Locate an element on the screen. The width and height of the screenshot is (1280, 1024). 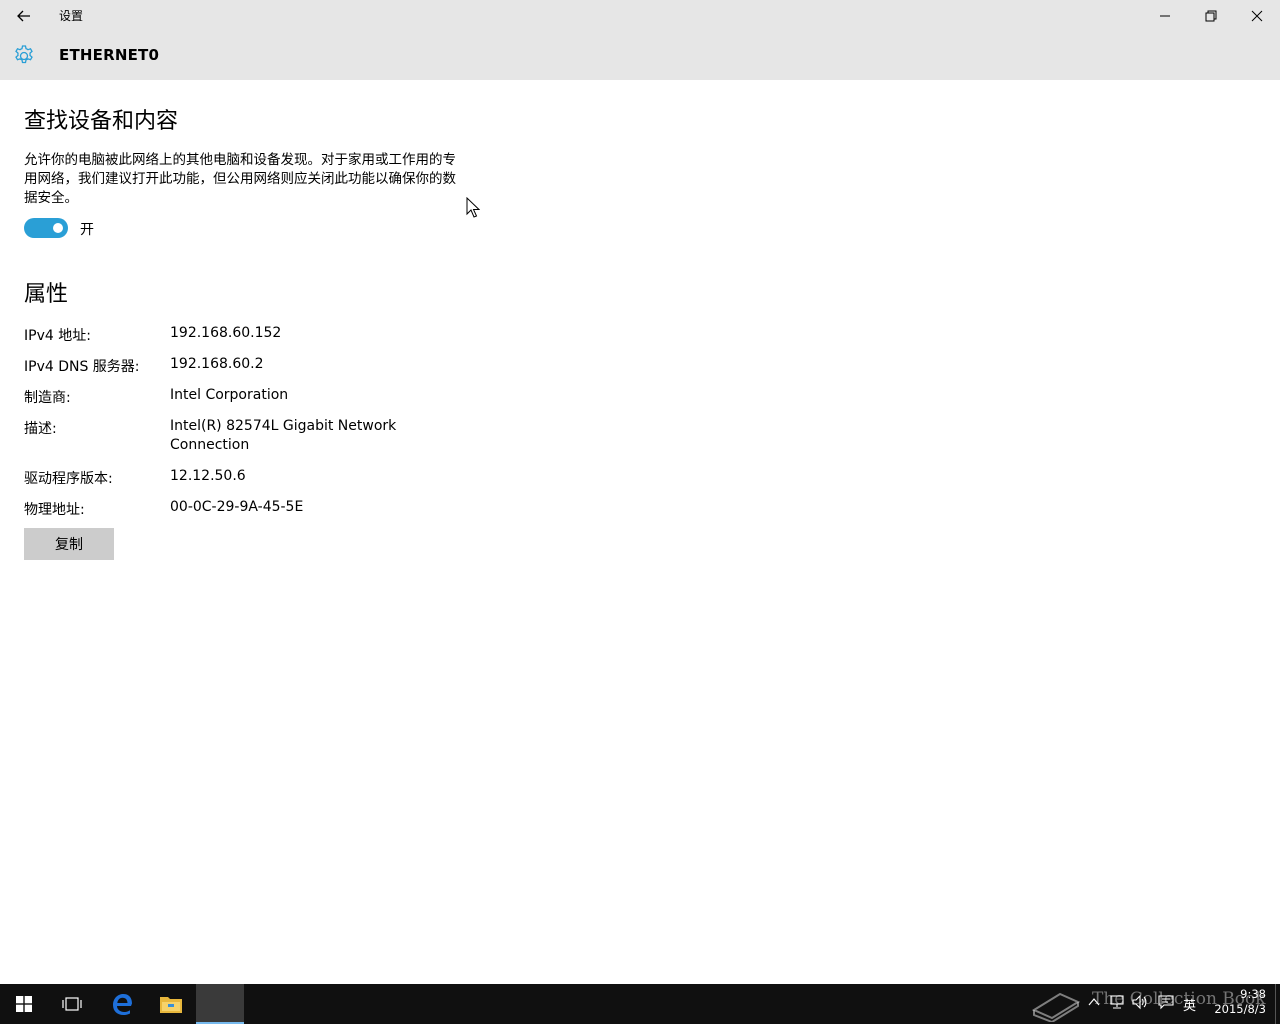
back-button is located at coordinates (24, 16).